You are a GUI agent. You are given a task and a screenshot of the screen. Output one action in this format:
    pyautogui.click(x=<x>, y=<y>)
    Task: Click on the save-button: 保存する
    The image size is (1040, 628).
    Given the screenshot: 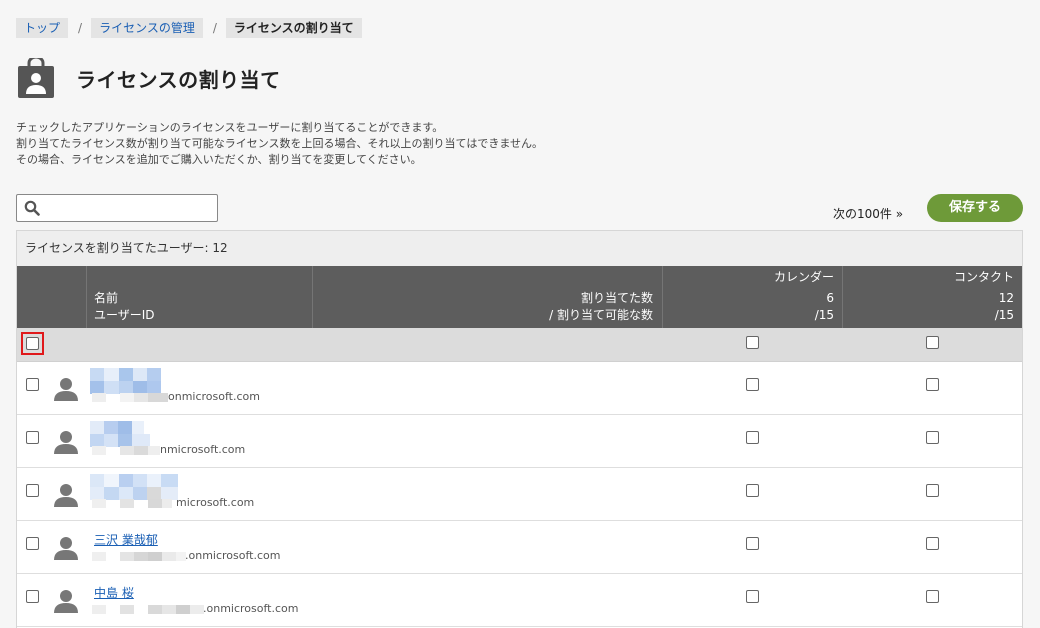 What is the action you would take?
    pyautogui.click(x=975, y=208)
    